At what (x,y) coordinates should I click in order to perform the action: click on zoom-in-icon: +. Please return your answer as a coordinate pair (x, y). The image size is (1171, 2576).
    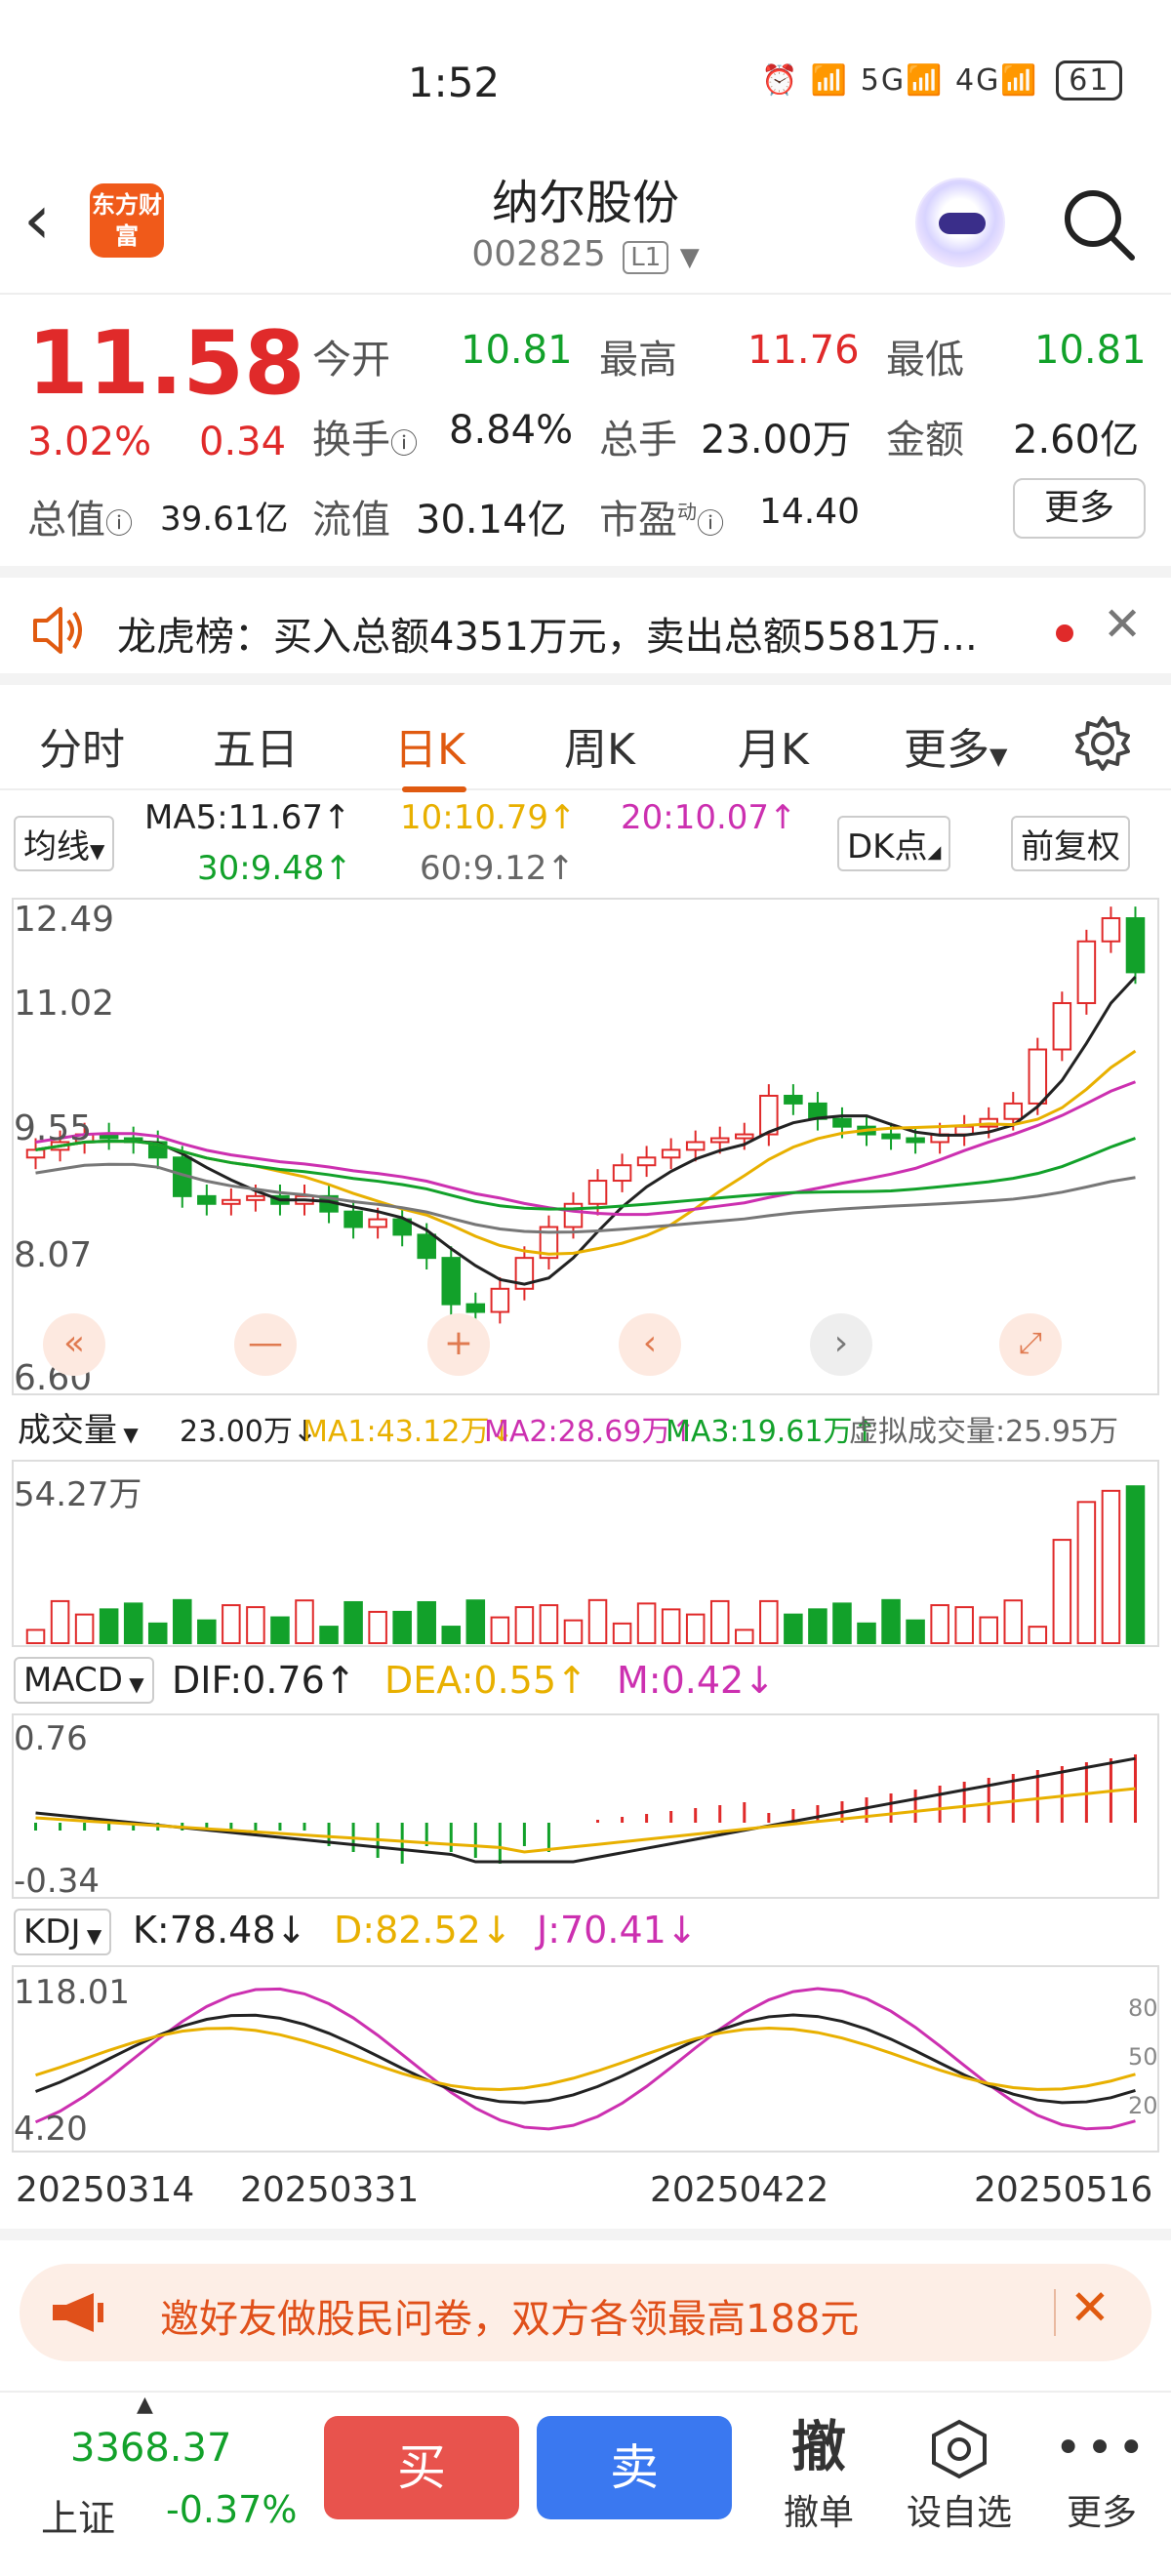
    Looking at the image, I should click on (458, 1344).